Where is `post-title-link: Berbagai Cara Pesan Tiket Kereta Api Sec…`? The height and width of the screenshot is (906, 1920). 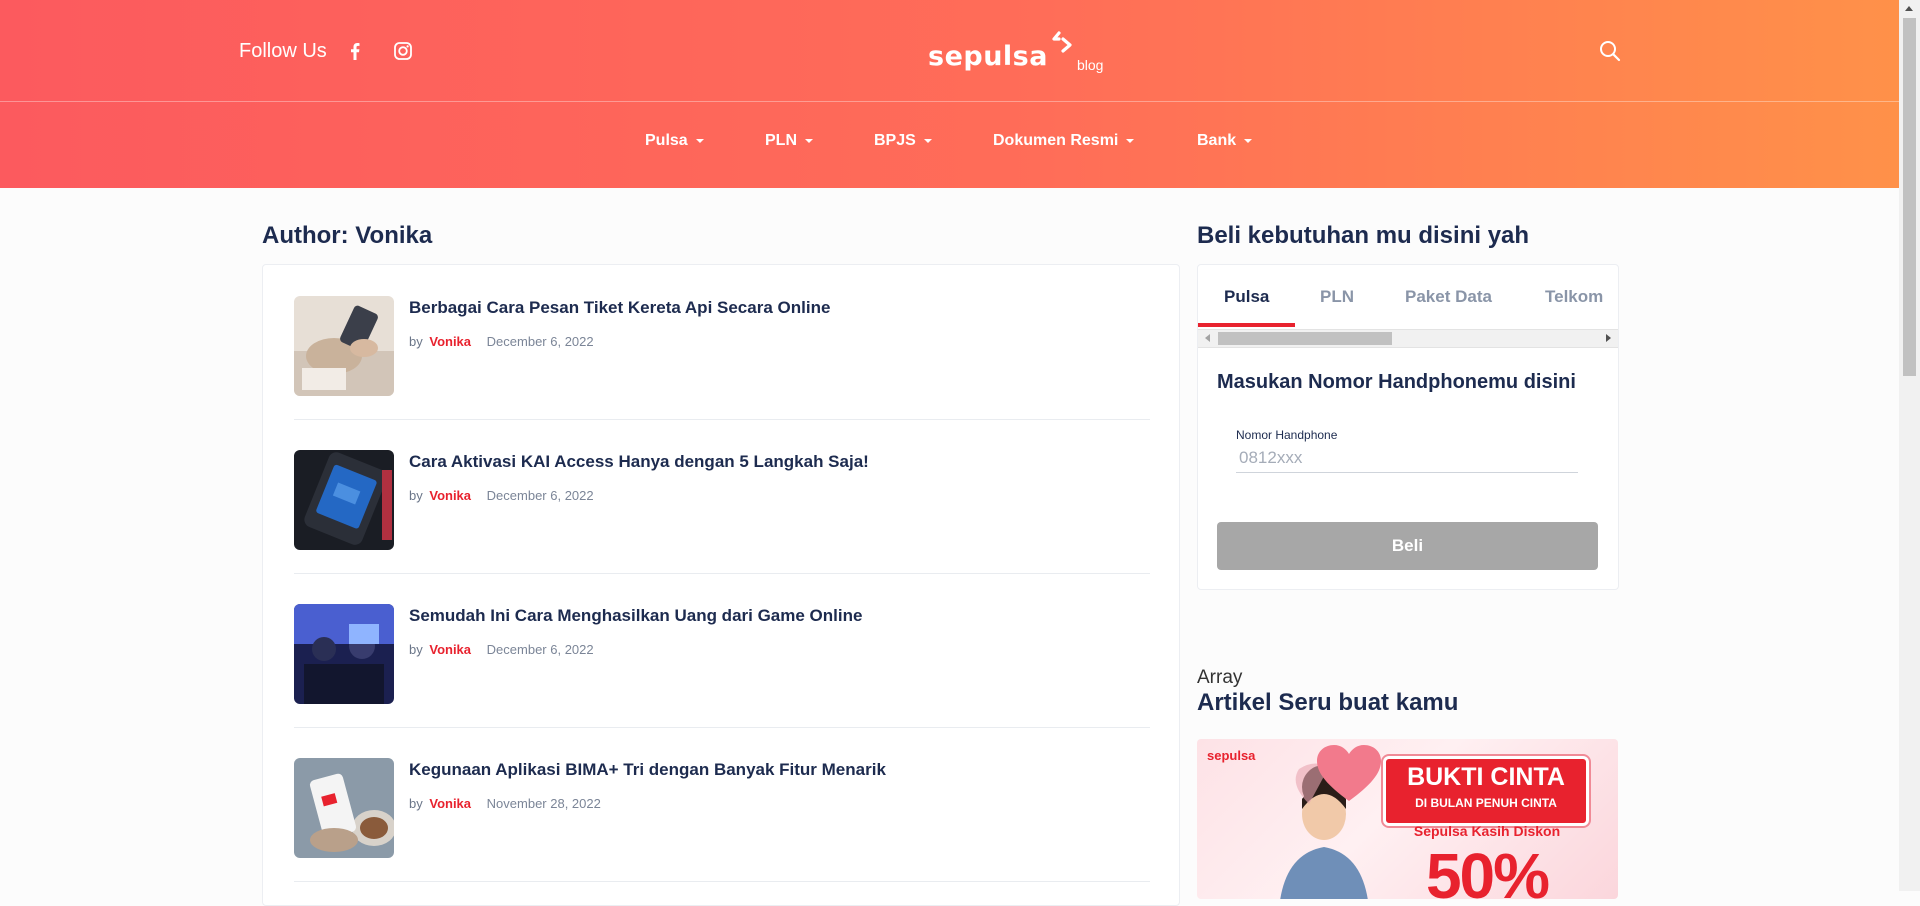 post-title-link: Berbagai Cara Pesan Tiket Kereta Api Sec… is located at coordinates (619, 308).